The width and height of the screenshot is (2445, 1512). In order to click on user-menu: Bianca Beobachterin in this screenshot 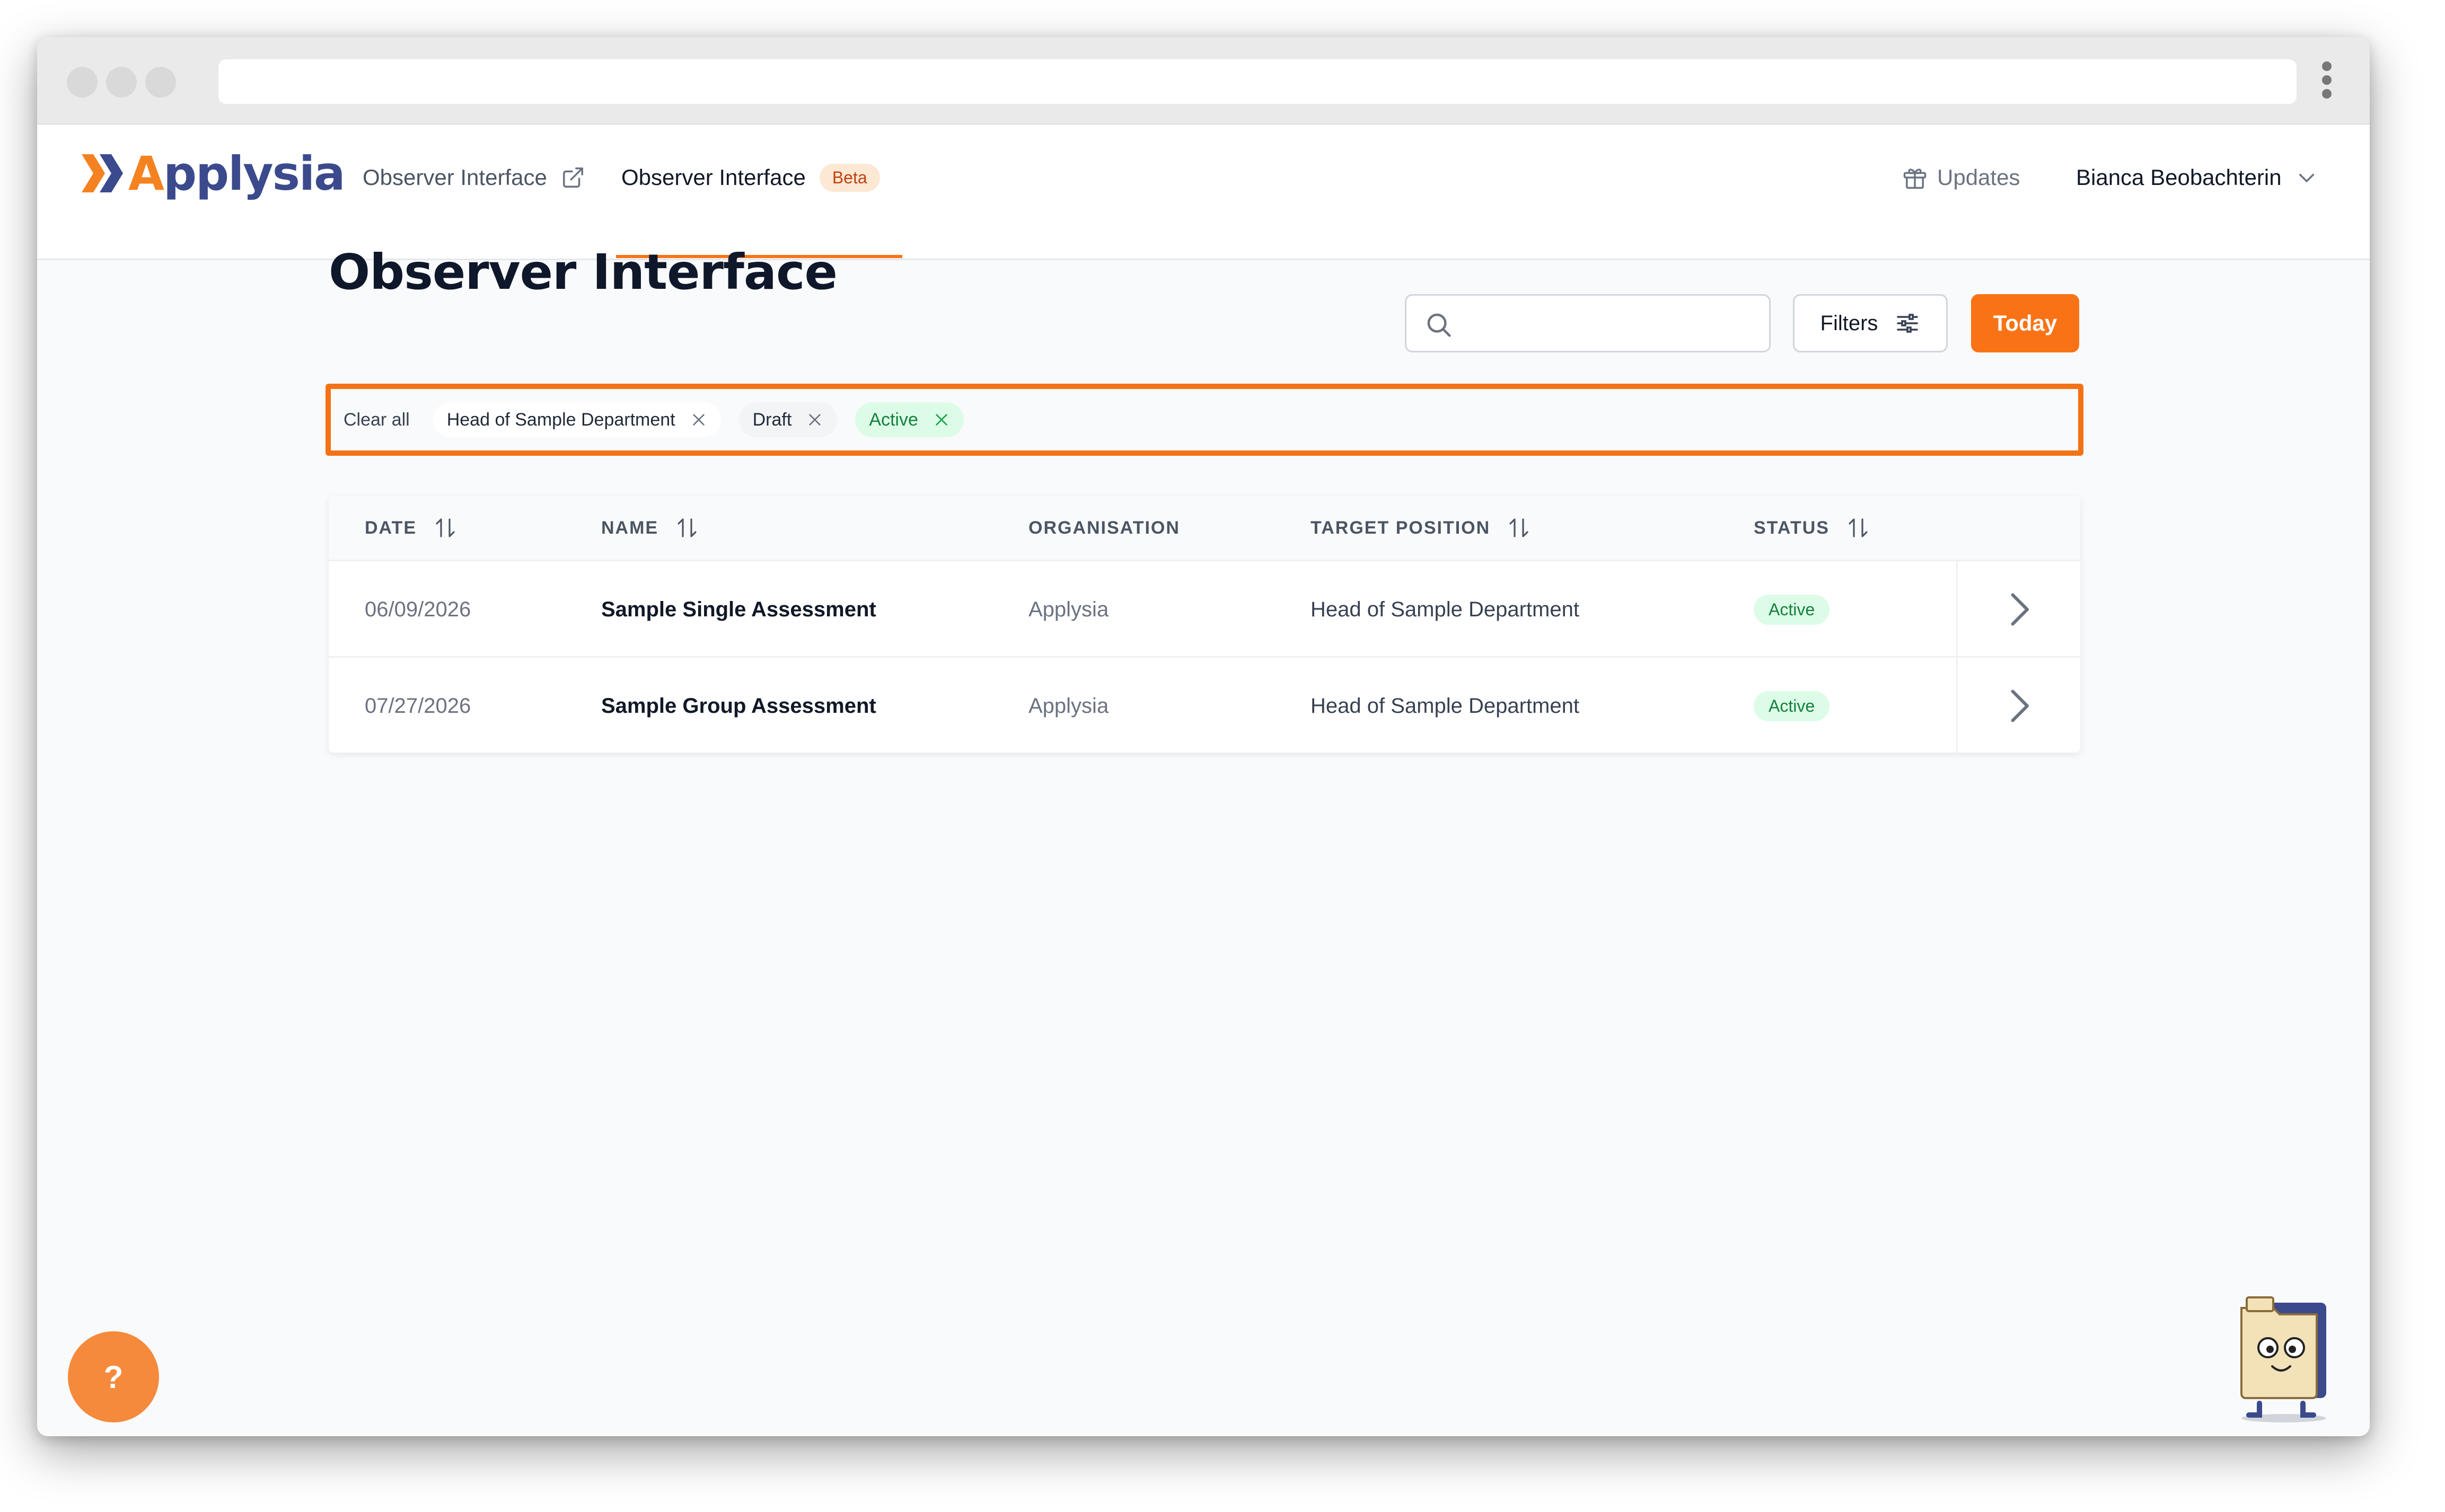, I will do `click(2197, 177)`.